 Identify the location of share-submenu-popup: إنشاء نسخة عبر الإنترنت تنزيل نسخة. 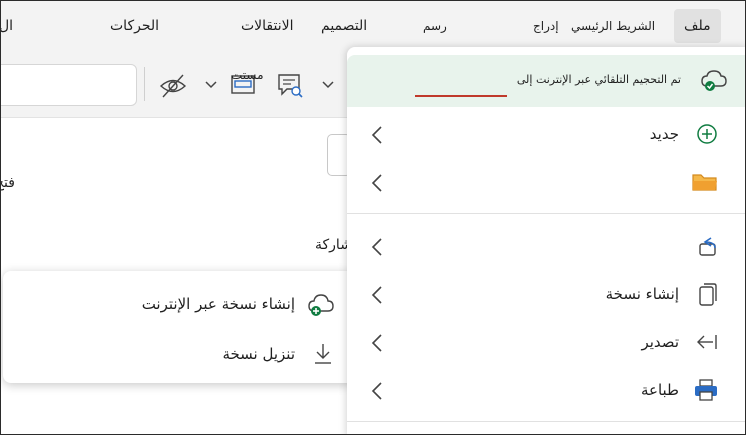
(179, 327).